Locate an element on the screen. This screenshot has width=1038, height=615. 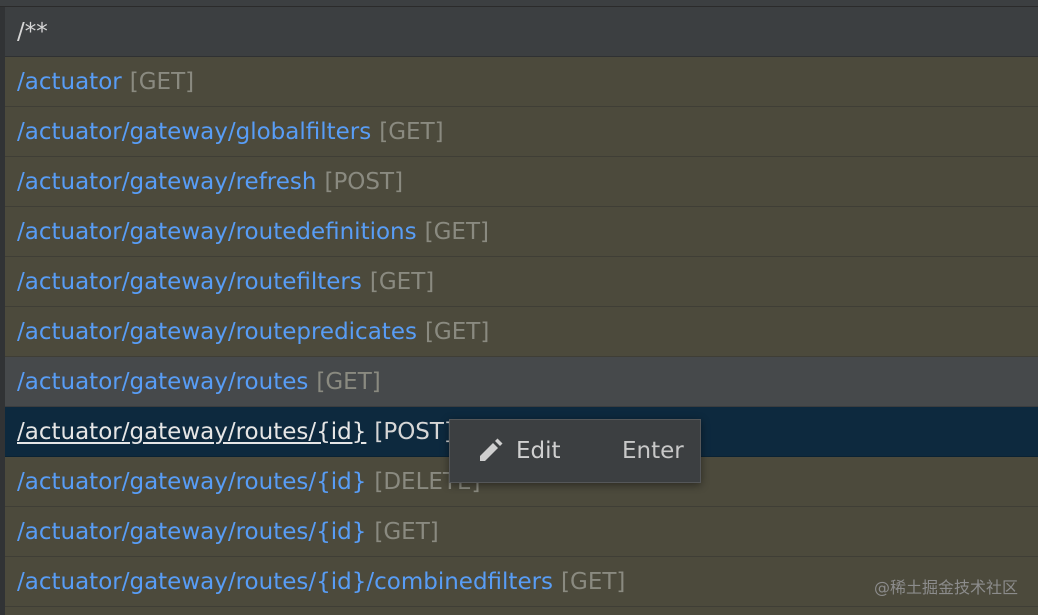
endpoint-path-link: /actuator/gateway/routes/{id} is located at coordinates (191, 432).